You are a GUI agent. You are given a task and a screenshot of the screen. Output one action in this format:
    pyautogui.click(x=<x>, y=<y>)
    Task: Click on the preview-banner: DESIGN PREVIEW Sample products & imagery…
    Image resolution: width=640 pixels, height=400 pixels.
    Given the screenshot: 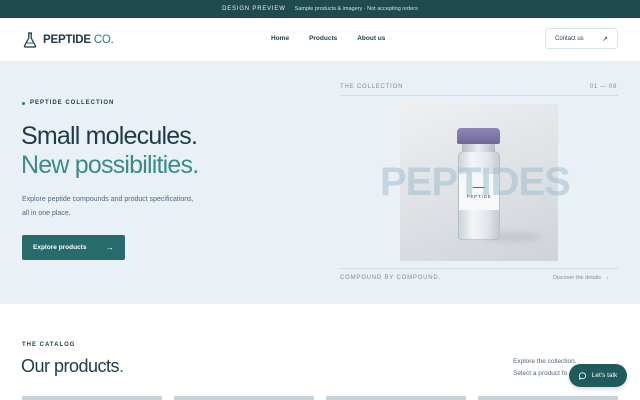 What is the action you would take?
    pyautogui.click(x=320, y=9)
    